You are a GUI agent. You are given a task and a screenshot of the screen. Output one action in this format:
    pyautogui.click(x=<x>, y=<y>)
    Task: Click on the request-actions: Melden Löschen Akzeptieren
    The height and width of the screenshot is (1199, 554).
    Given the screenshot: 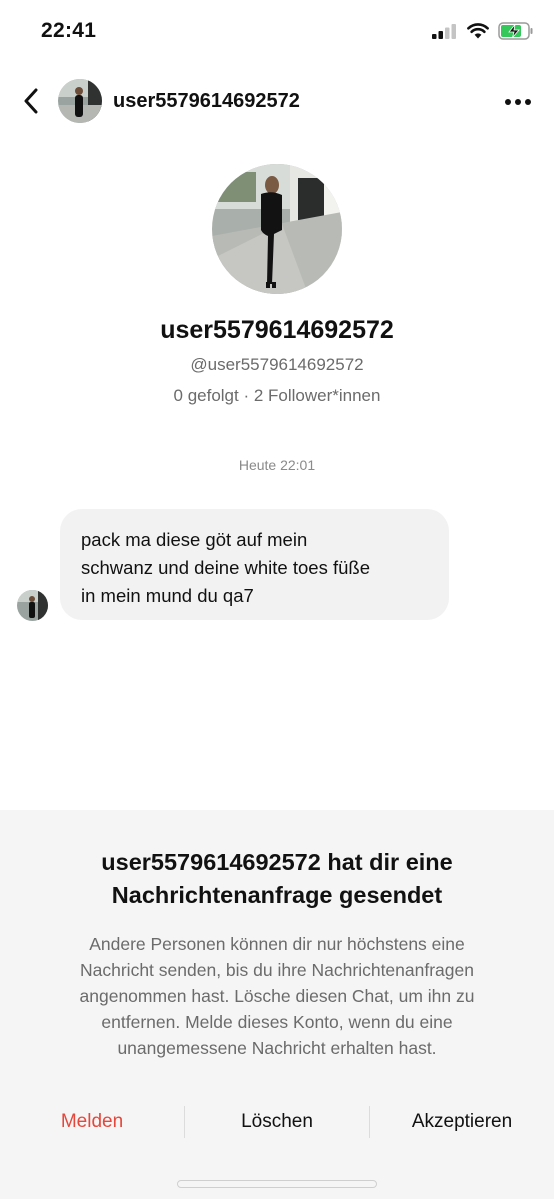 What is the action you would take?
    pyautogui.click(x=277, y=1122)
    